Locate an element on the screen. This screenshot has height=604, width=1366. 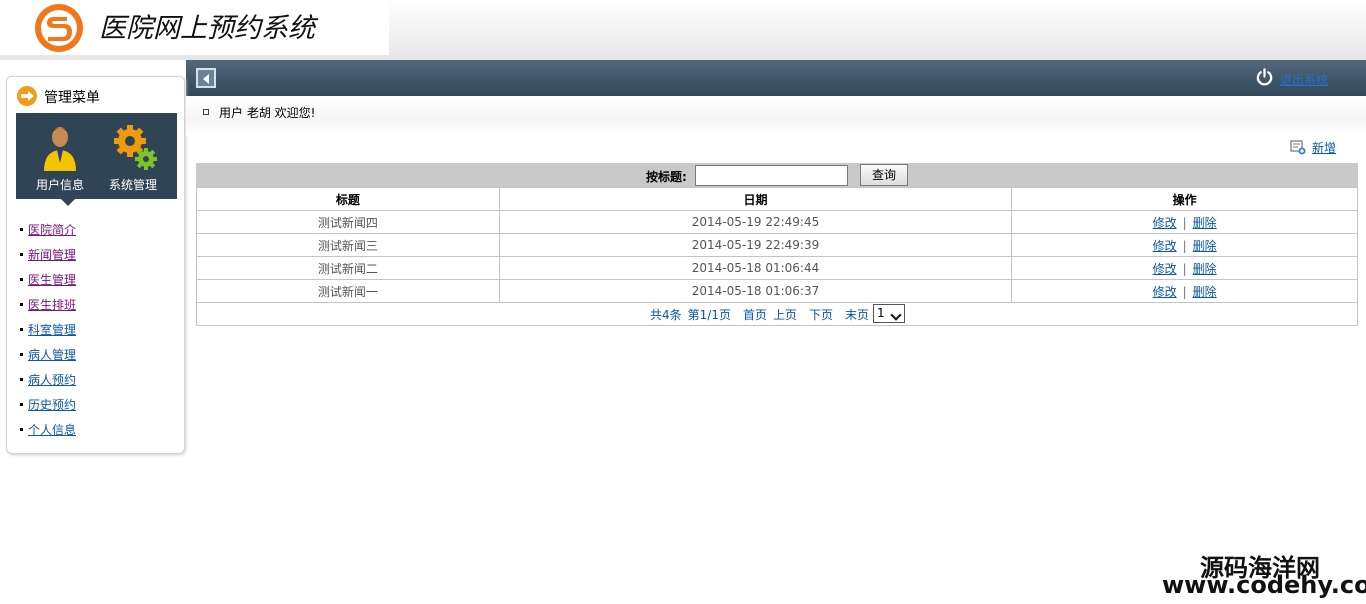
power-icon is located at coordinates (1264, 77).